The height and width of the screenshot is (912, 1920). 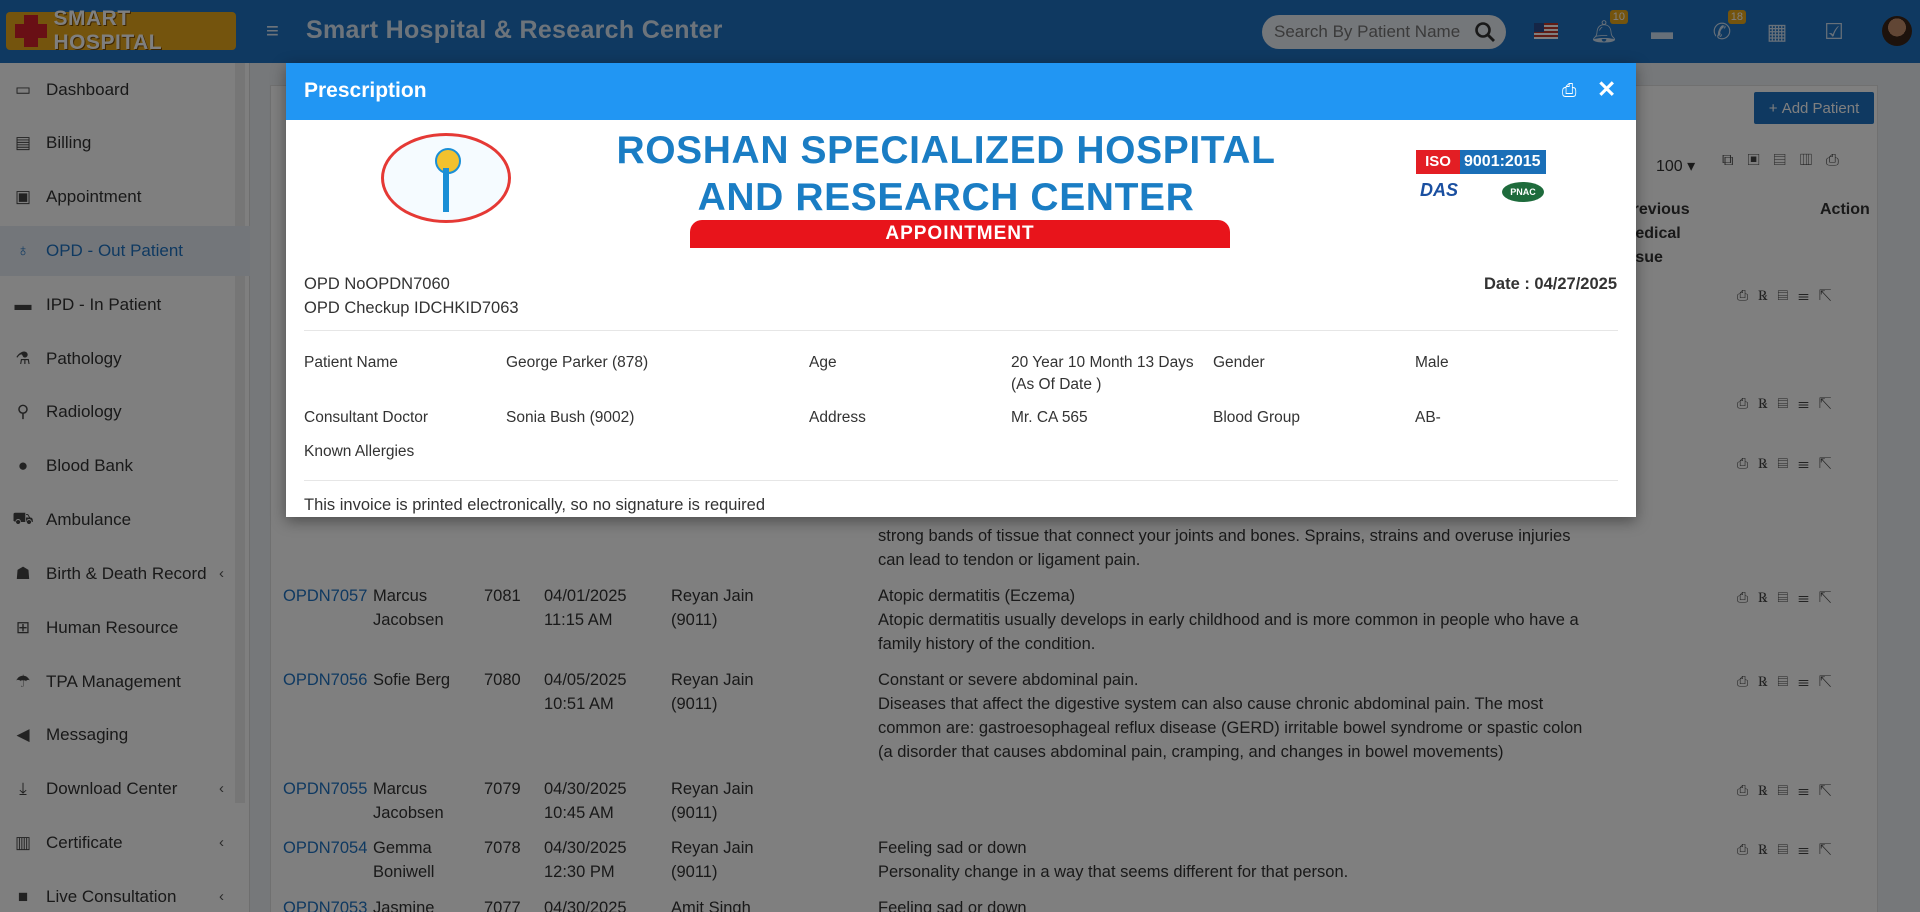 I want to click on iso-bar: ISO 9001:2015, so click(x=1481, y=162).